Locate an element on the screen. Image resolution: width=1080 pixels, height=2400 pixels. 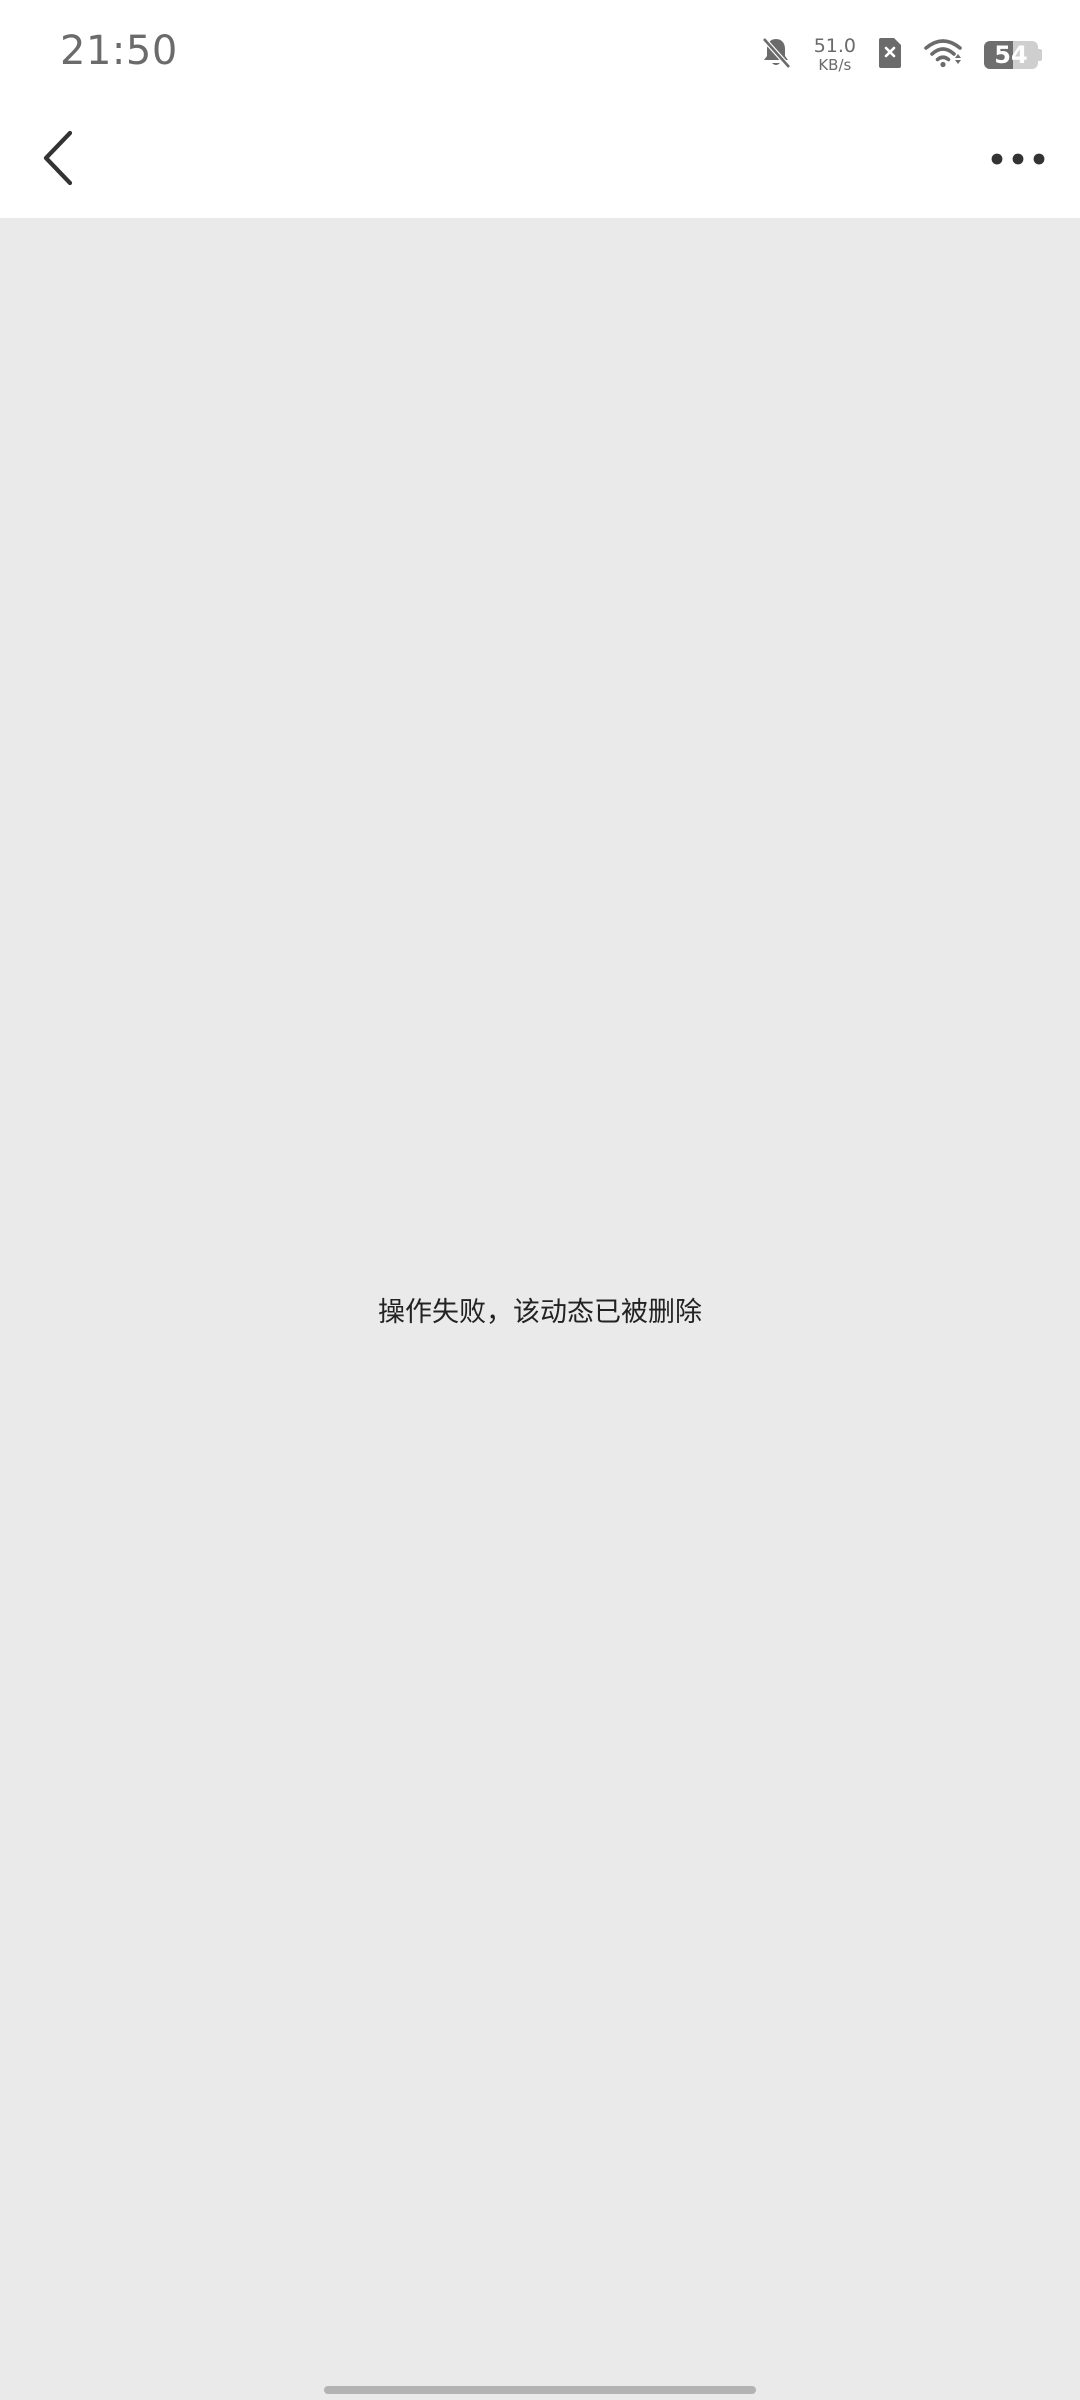
nav-bar is located at coordinates (540, 164).